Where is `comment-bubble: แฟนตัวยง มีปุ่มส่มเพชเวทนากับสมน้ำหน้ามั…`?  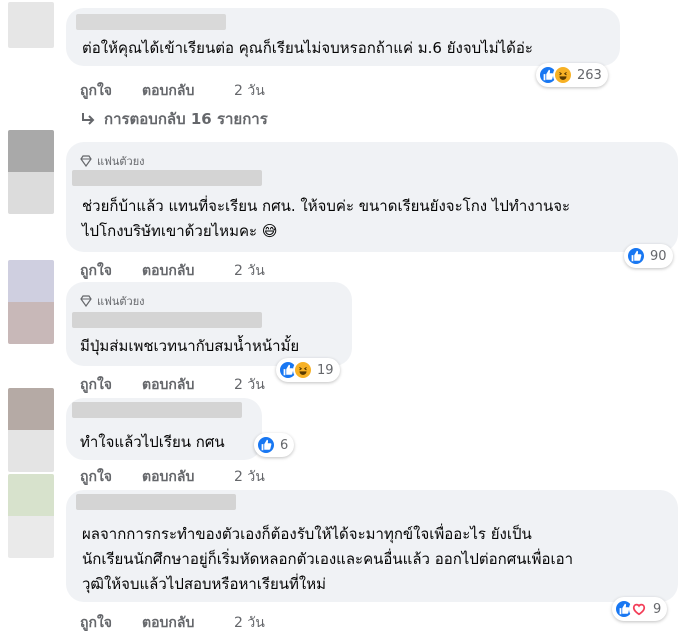 comment-bubble: แฟนตัวยง มีปุ่มส่มเพชเวทนากับสมน้ำหน้ามั… is located at coordinates (209, 324).